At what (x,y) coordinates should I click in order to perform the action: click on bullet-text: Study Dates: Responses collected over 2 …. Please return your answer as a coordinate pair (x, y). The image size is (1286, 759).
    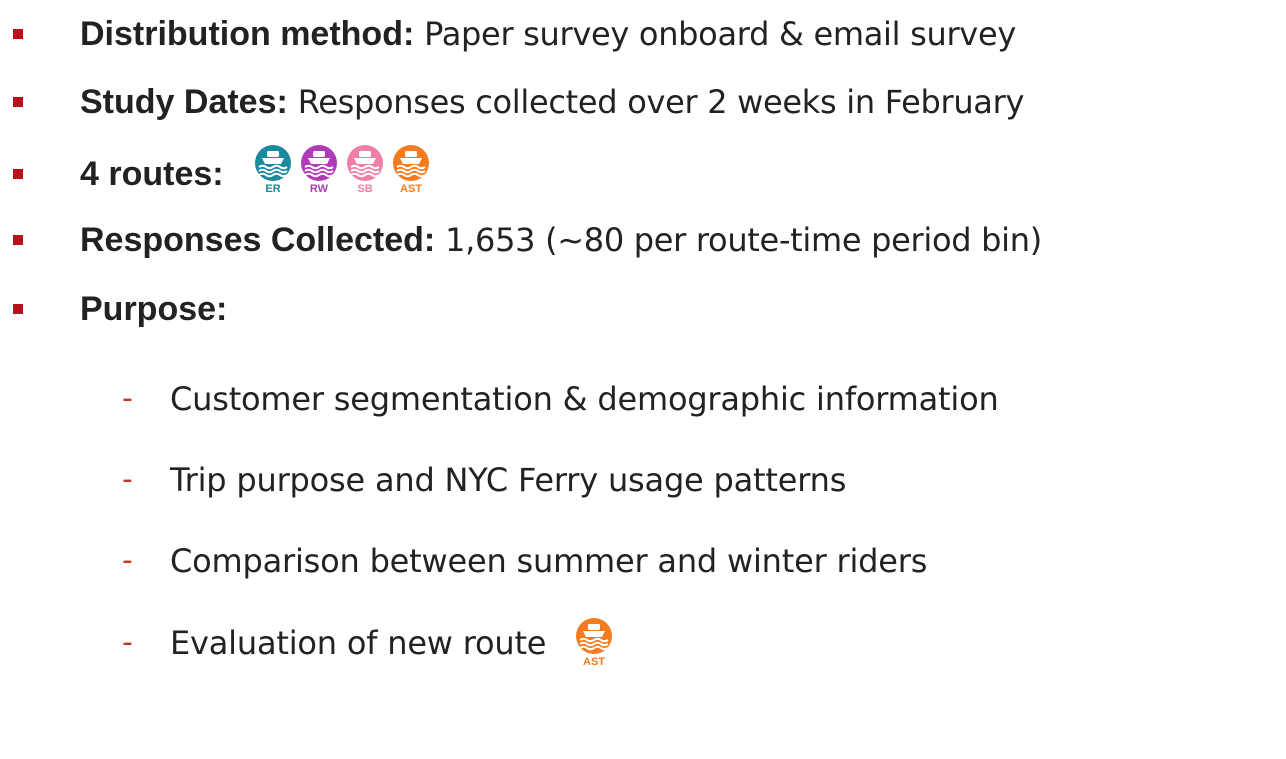
    Looking at the image, I should click on (552, 102).